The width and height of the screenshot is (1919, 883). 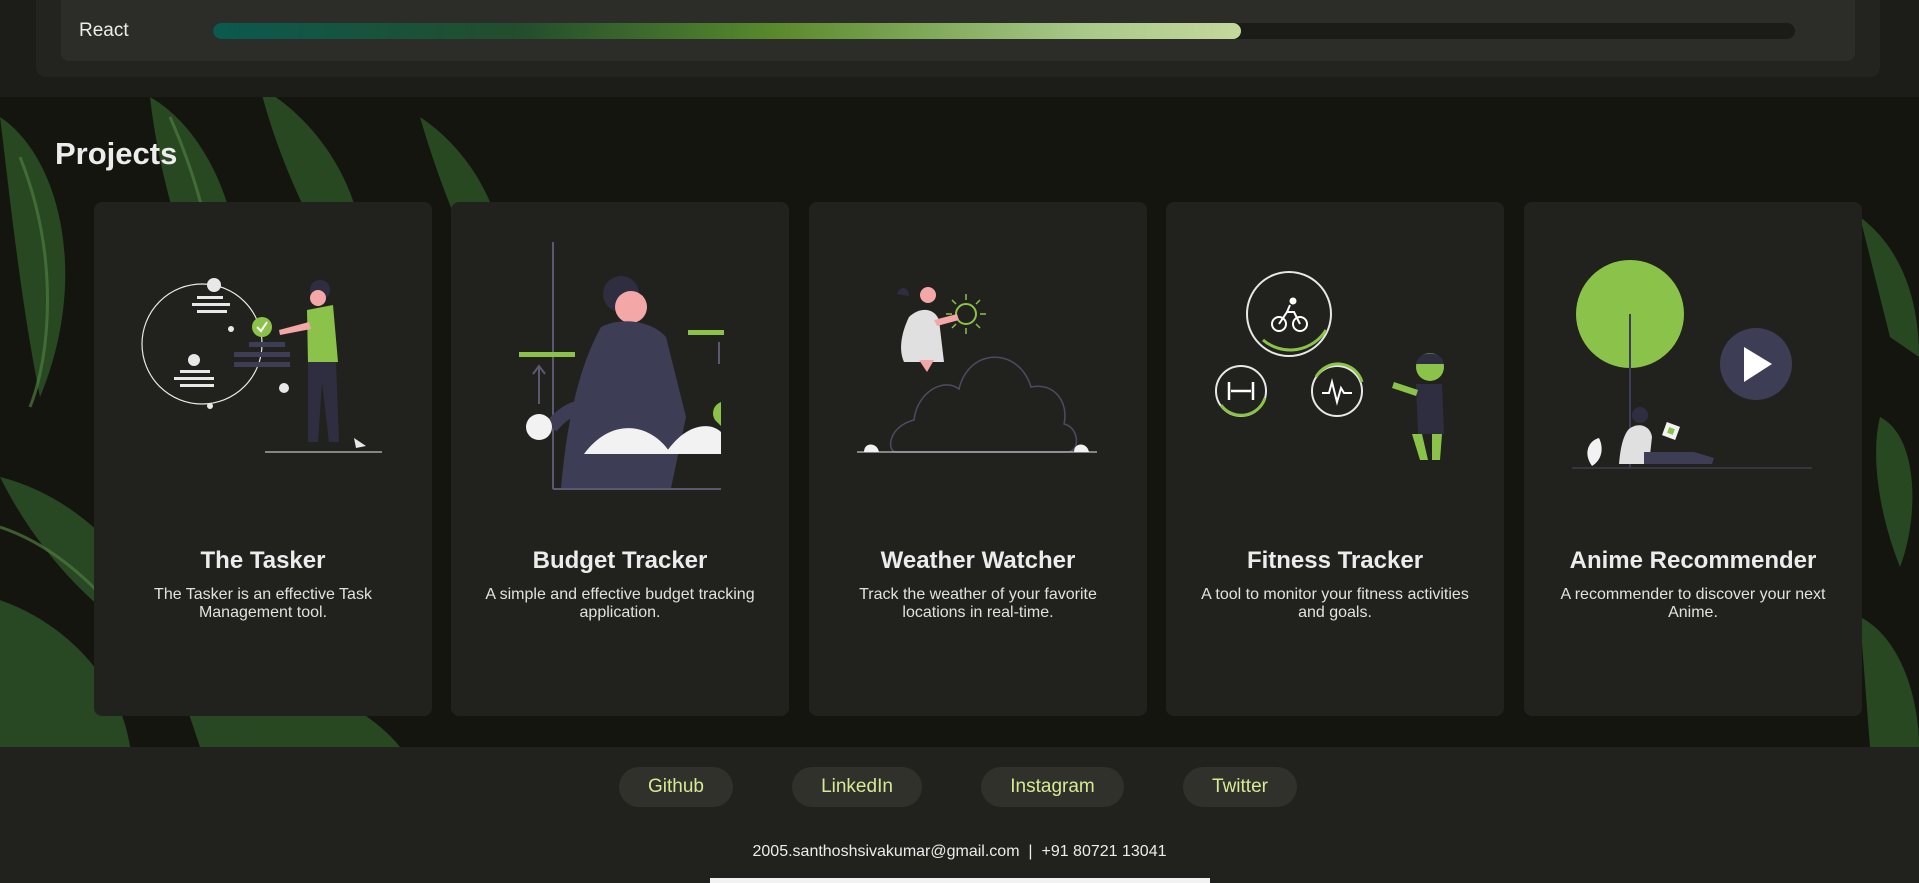 I want to click on budget-illustration, so click(x=621, y=366).